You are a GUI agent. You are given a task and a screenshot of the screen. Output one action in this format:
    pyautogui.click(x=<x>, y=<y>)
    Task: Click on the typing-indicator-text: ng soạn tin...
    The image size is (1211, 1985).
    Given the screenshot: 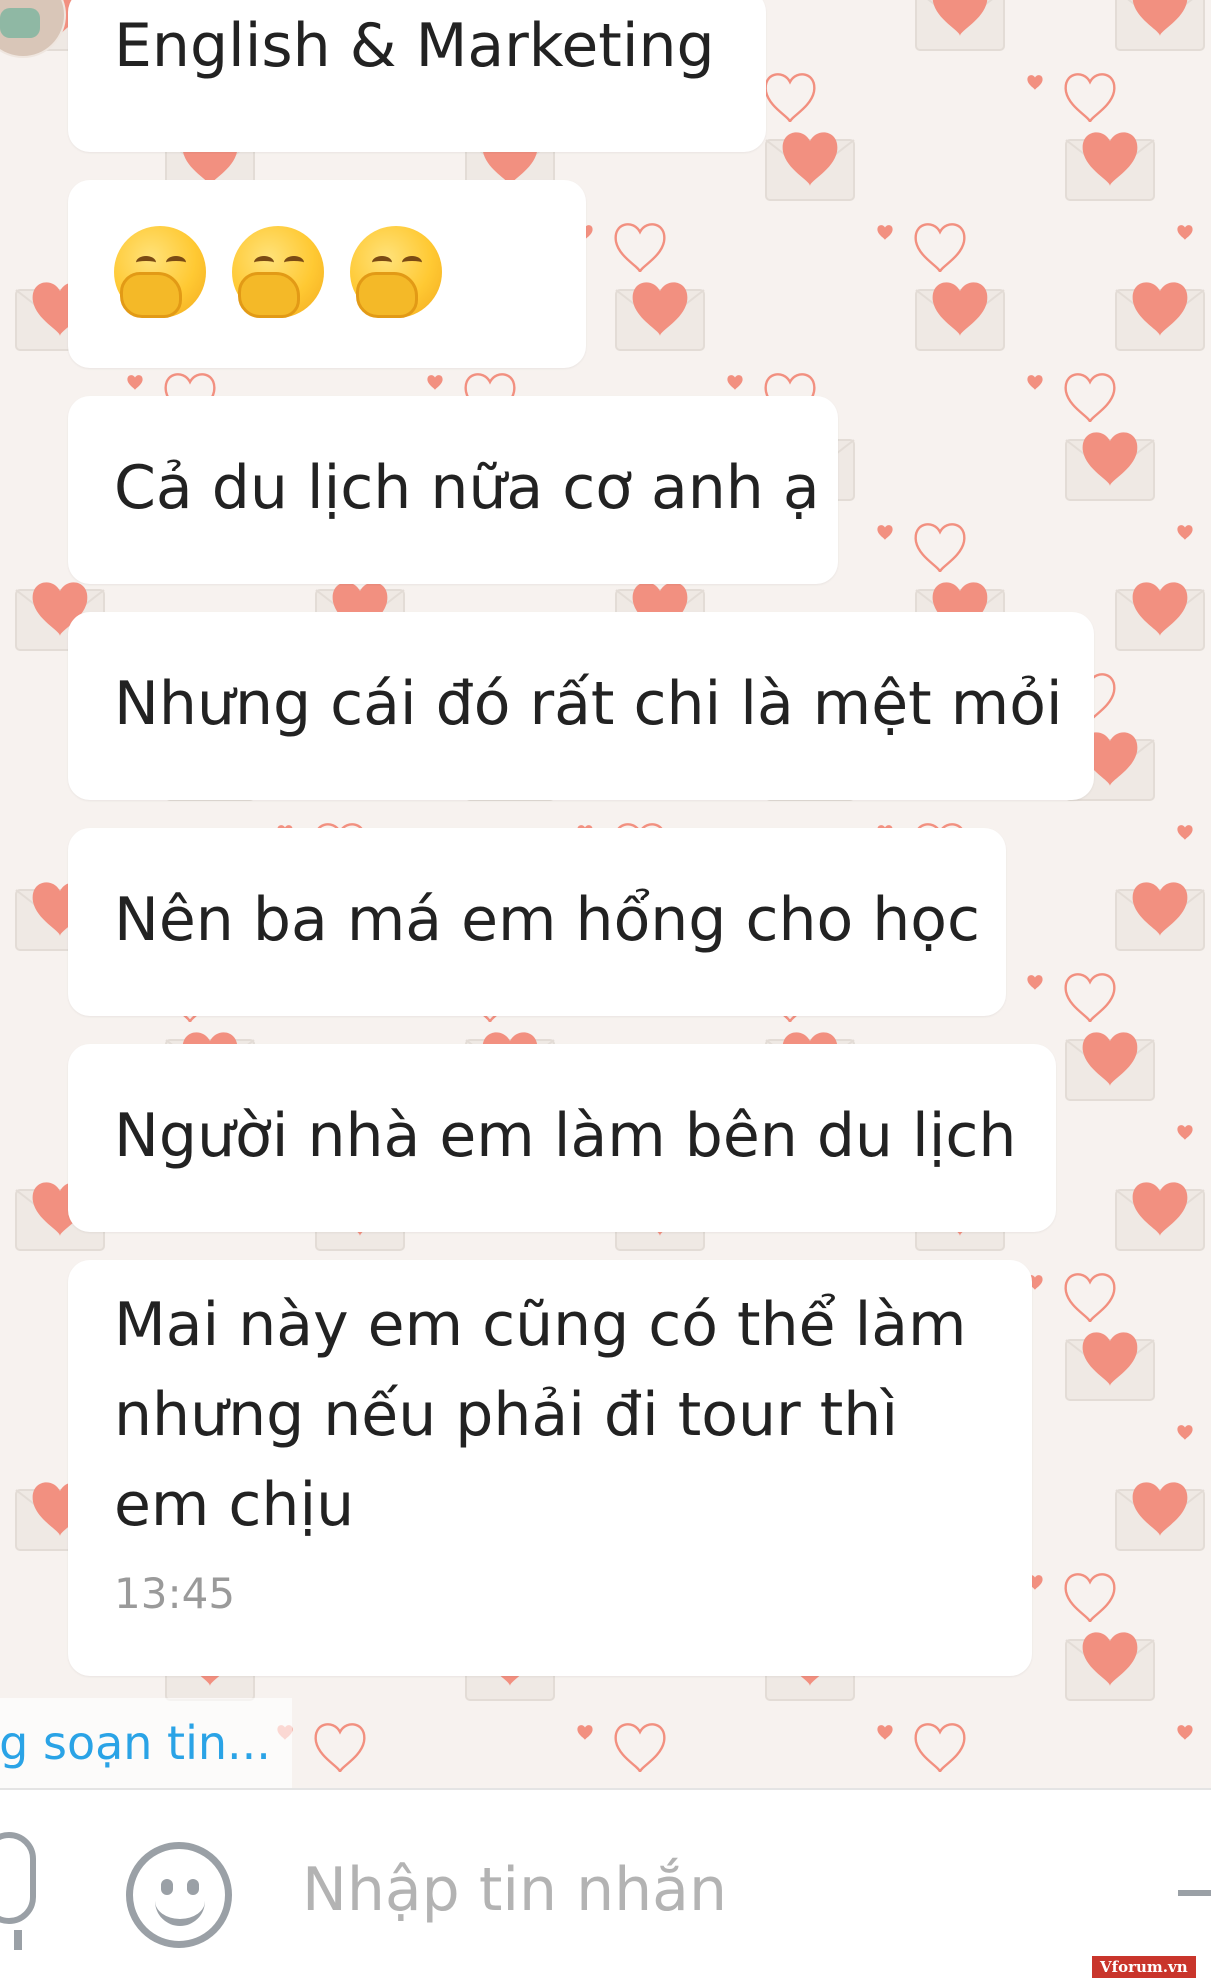 What is the action you would take?
    pyautogui.click(x=135, y=1743)
    